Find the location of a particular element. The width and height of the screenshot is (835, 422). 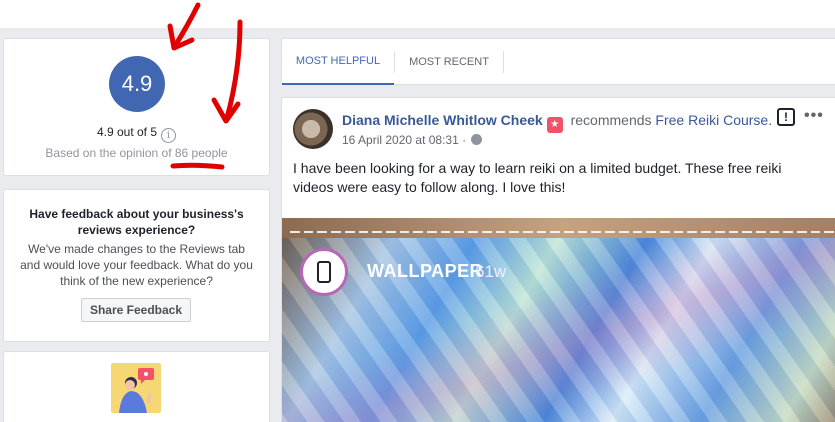

promo-card is located at coordinates (136, 386).